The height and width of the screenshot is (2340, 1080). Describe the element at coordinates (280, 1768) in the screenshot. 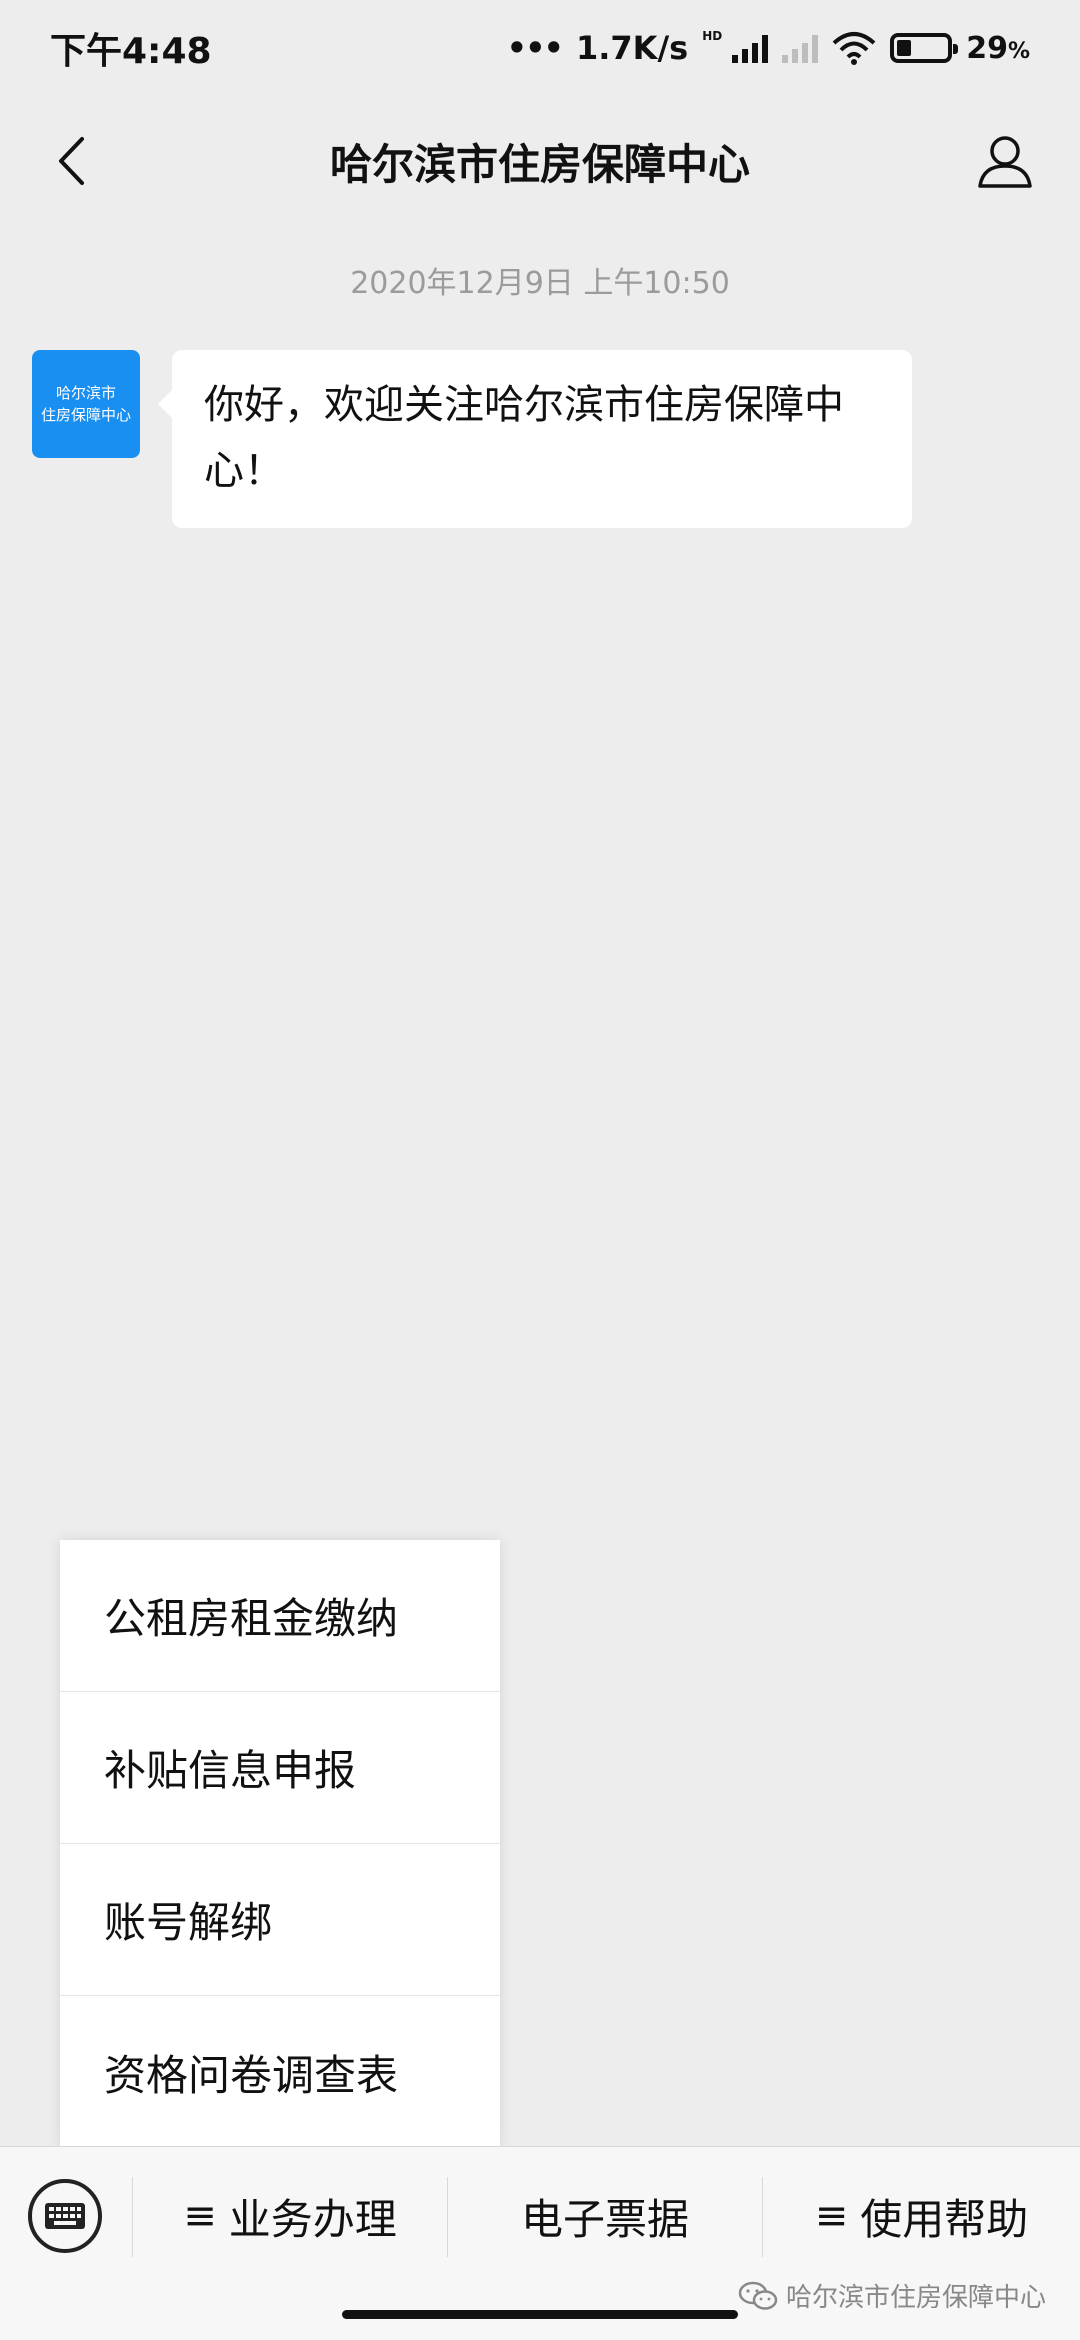

I see `submenu-item-subsidy-declaration: 补贴信息申报` at that location.